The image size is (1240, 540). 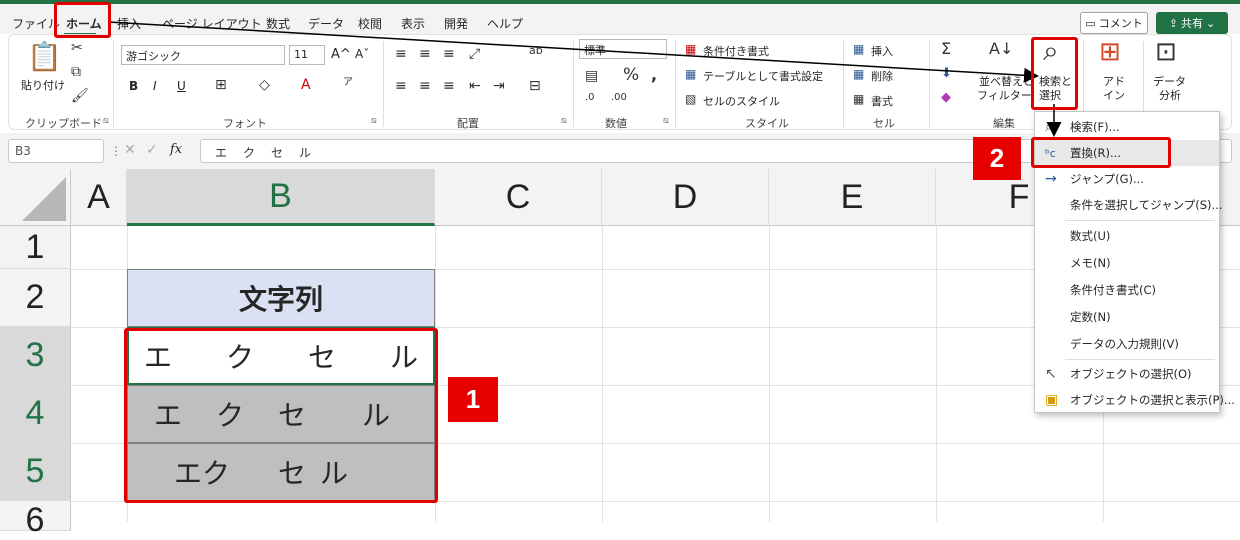 I want to click on name-box: B3, so click(x=56, y=151).